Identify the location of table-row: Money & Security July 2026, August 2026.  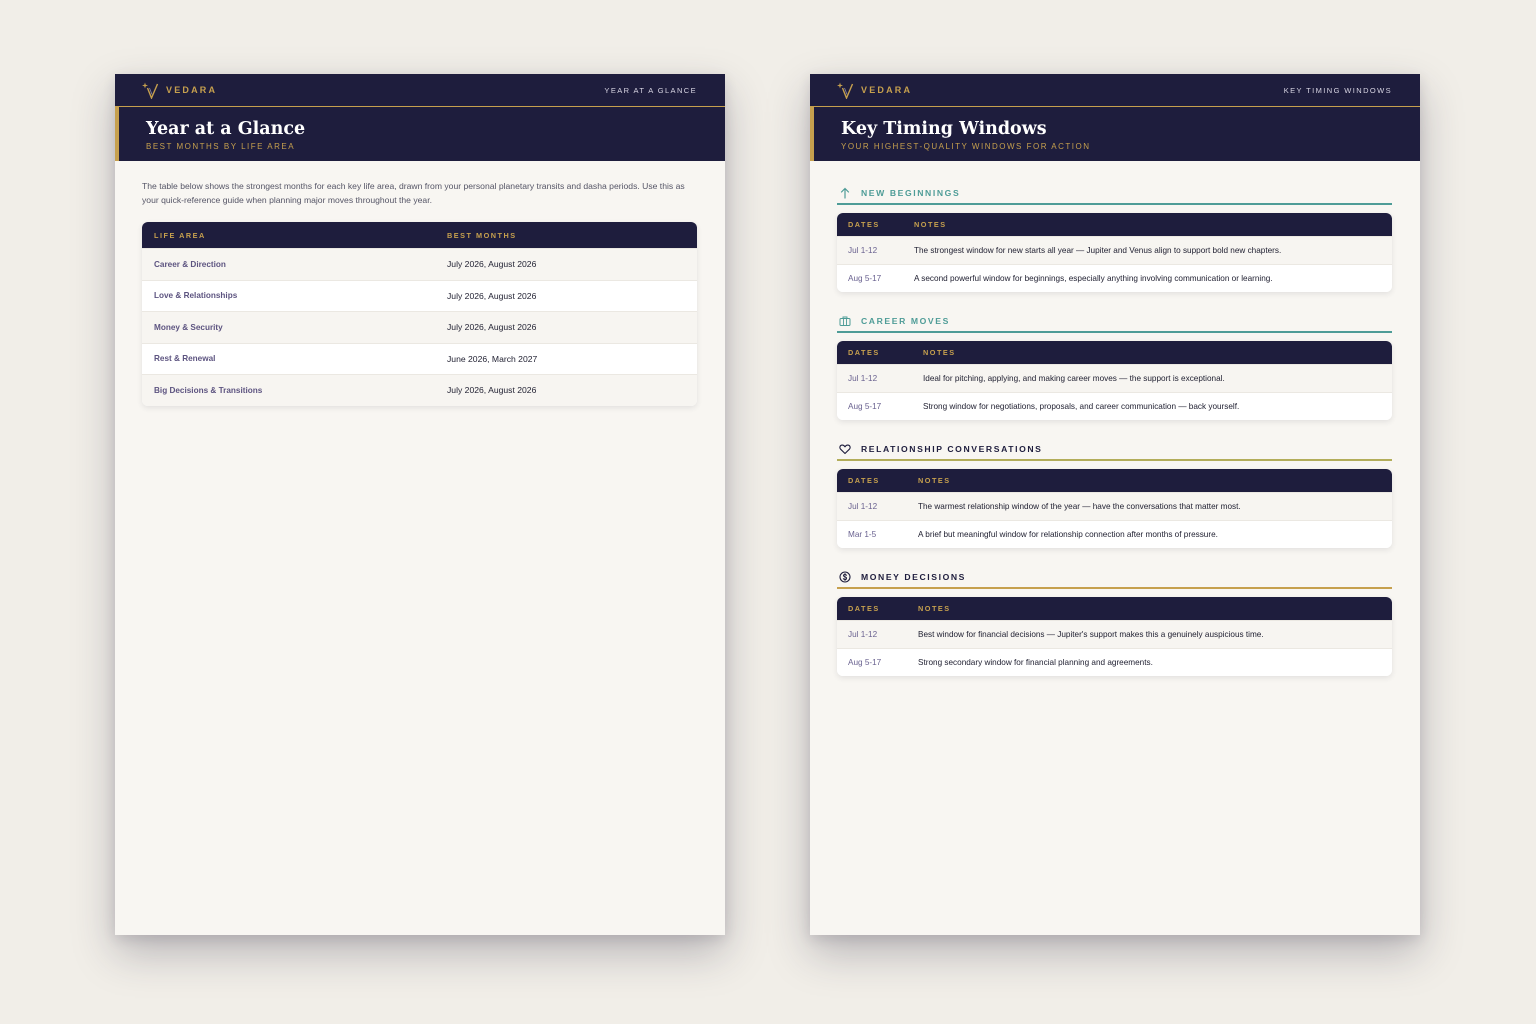
(419, 327).